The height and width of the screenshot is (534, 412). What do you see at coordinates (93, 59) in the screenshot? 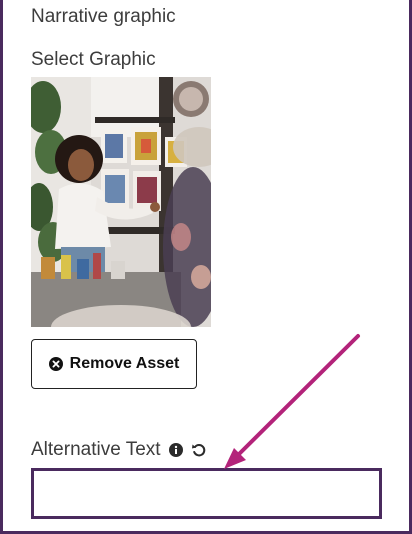
I see `select-graphic-label: Select Graphic` at bounding box center [93, 59].